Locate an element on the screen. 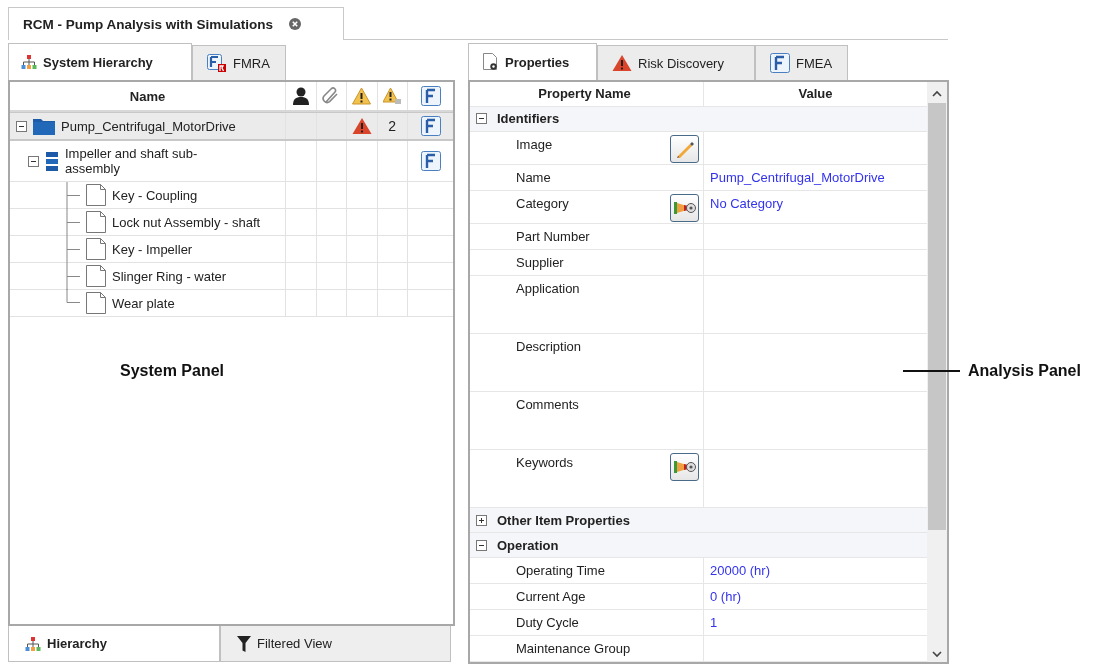 This screenshot has height=665, width=1114. property-value: 20000 (hr) is located at coordinates (740, 570).